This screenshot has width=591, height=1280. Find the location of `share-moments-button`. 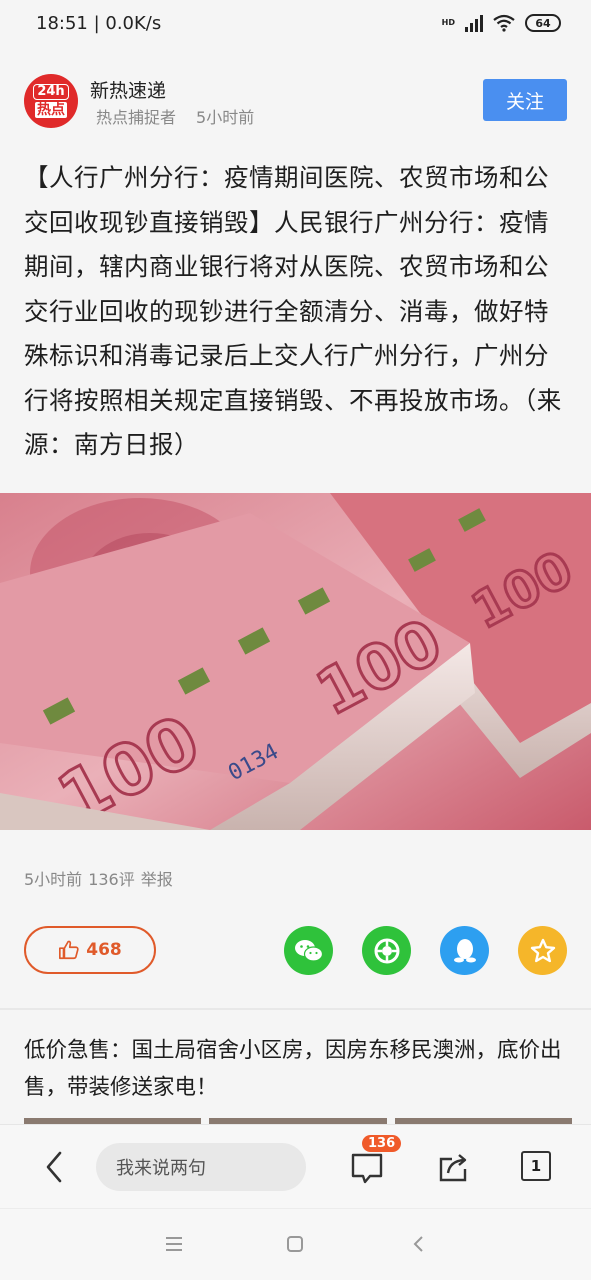

share-moments-button is located at coordinates (386, 950).